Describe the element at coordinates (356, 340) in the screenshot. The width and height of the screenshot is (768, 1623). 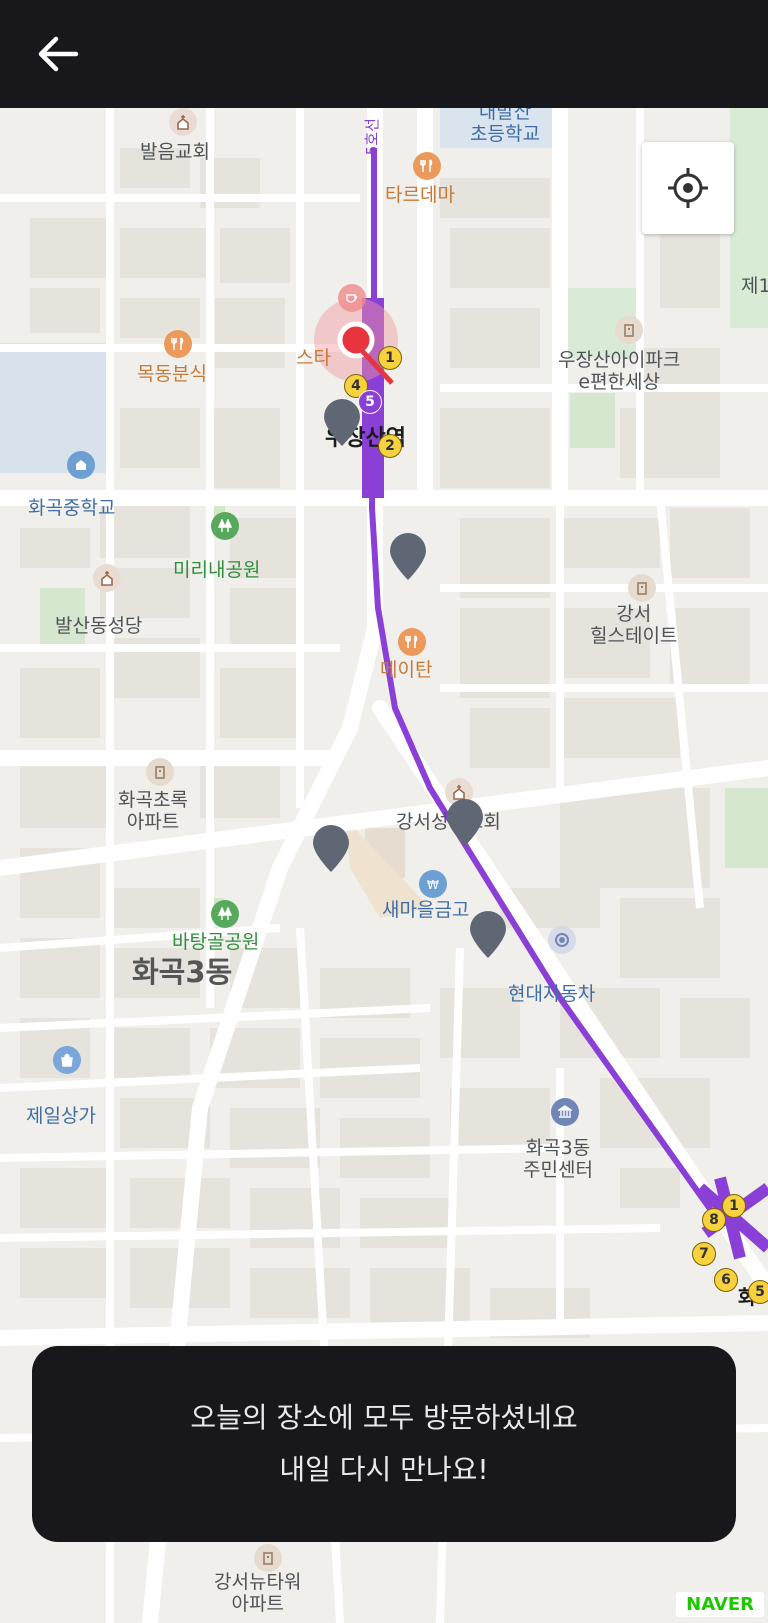
I see `current-location-dot` at that location.